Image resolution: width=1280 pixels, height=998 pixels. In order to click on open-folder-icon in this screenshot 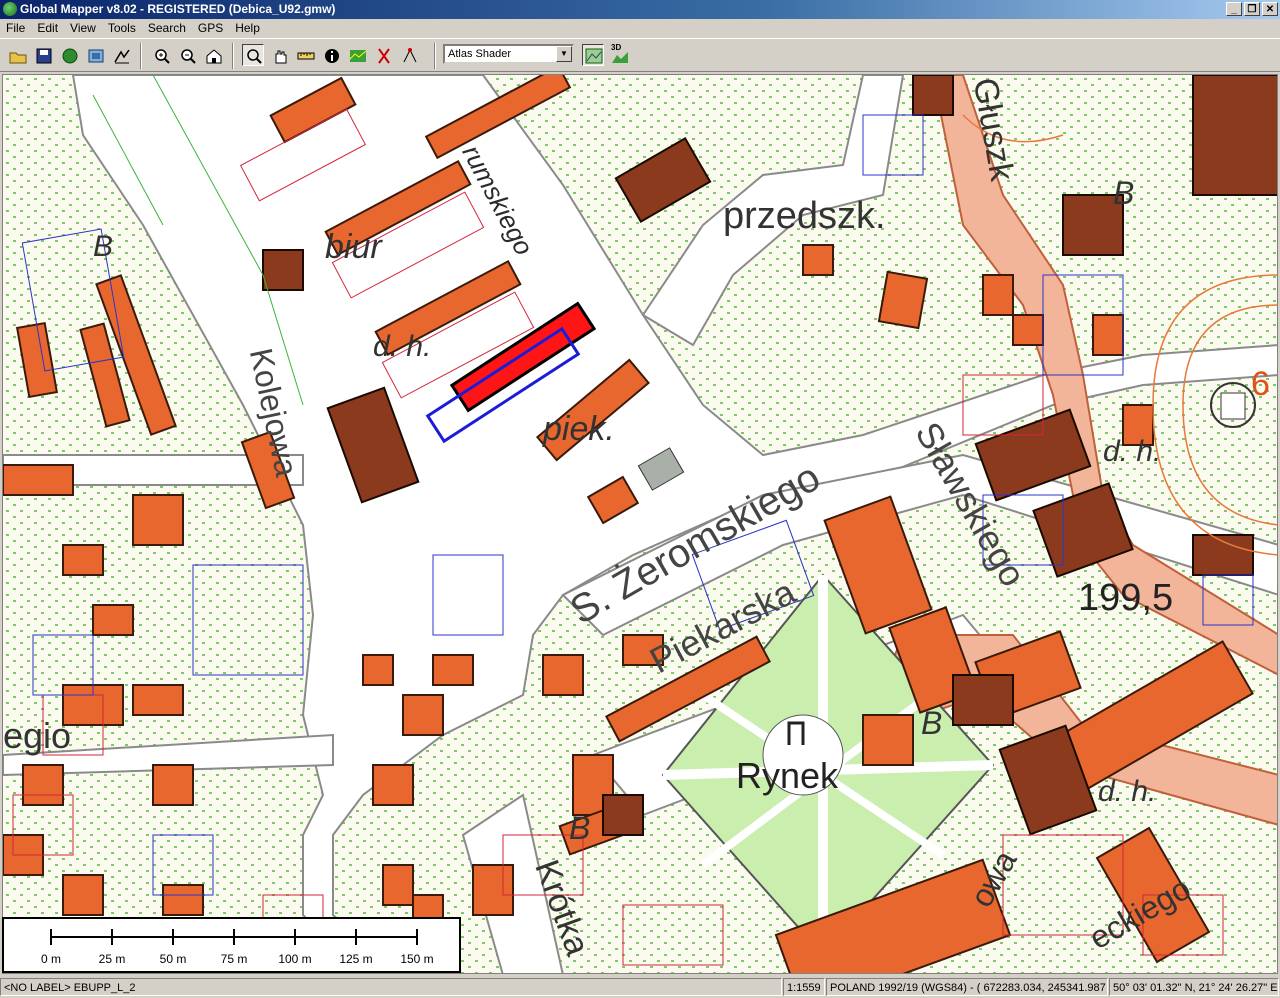, I will do `click(17, 55)`.